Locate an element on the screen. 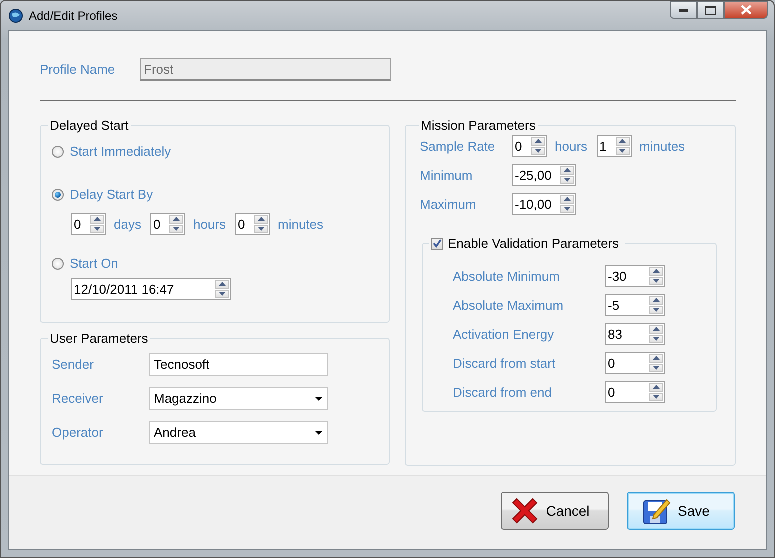 The width and height of the screenshot is (775, 558). radio-label: Delay Start By is located at coordinates (112, 194).